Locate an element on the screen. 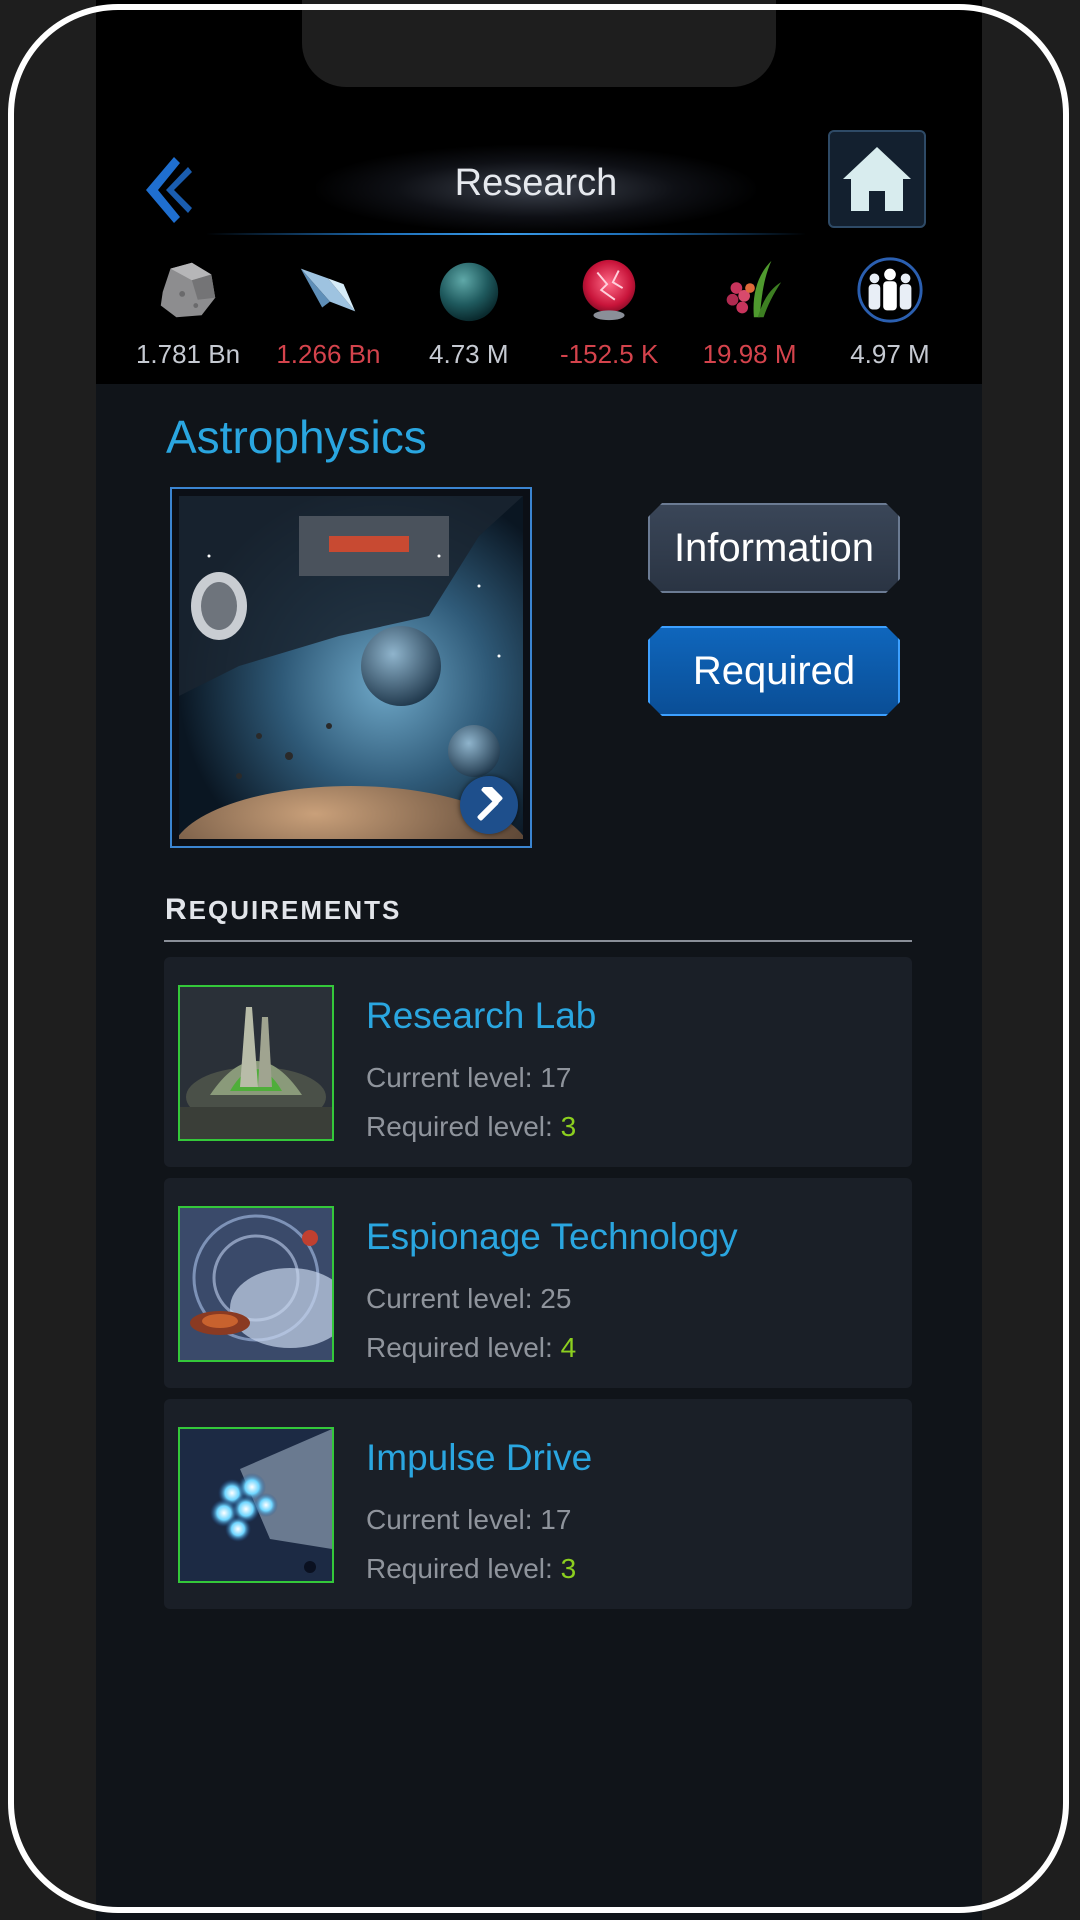 This screenshot has width=1080, height=1920. hammer-icon is located at coordinates (490, 804).